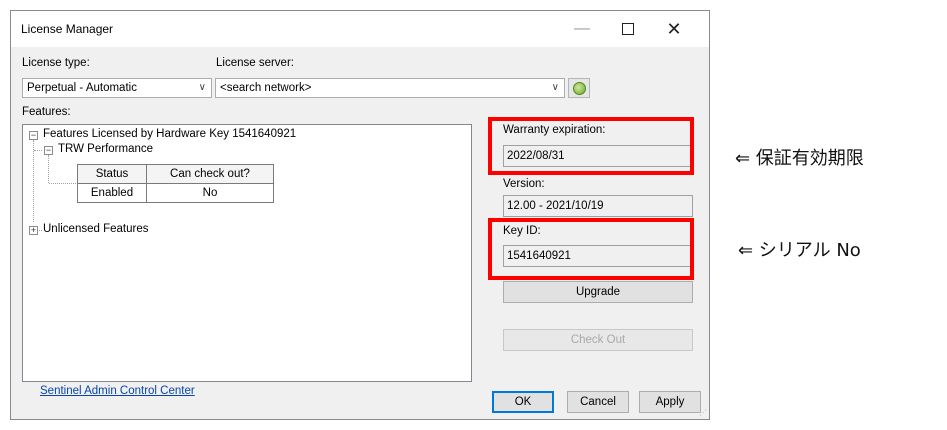 The width and height of the screenshot is (947, 430). What do you see at coordinates (46, 112) in the screenshot?
I see `features-label: Features:` at bounding box center [46, 112].